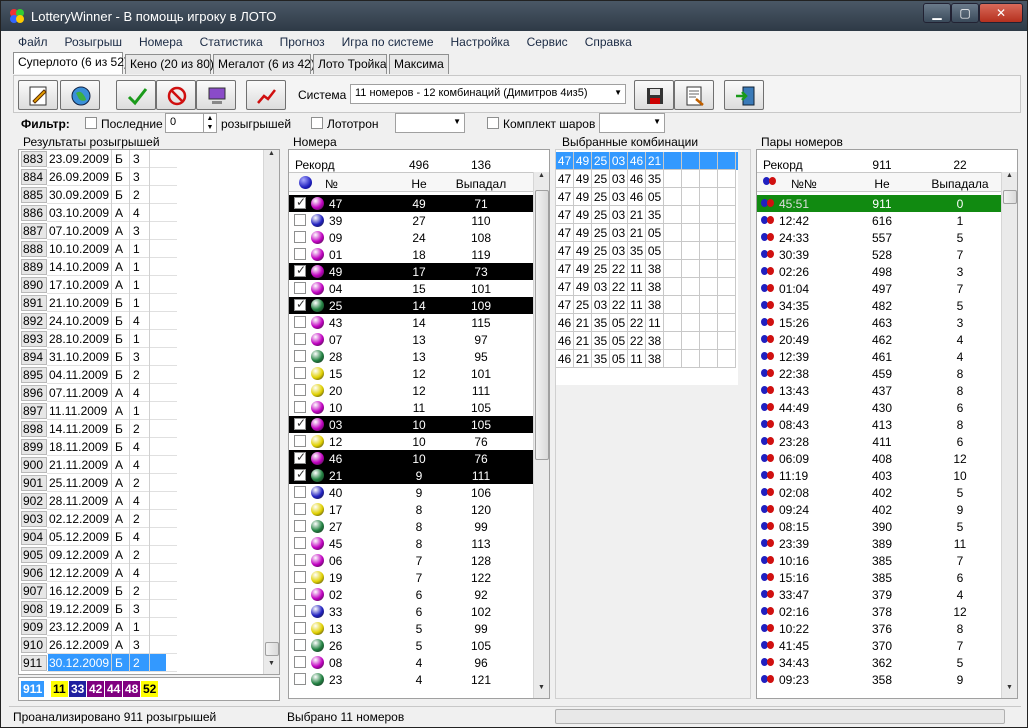 The image size is (1028, 728). What do you see at coordinates (493, 123) in the screenshot?
I see `ball-set-checkbox` at bounding box center [493, 123].